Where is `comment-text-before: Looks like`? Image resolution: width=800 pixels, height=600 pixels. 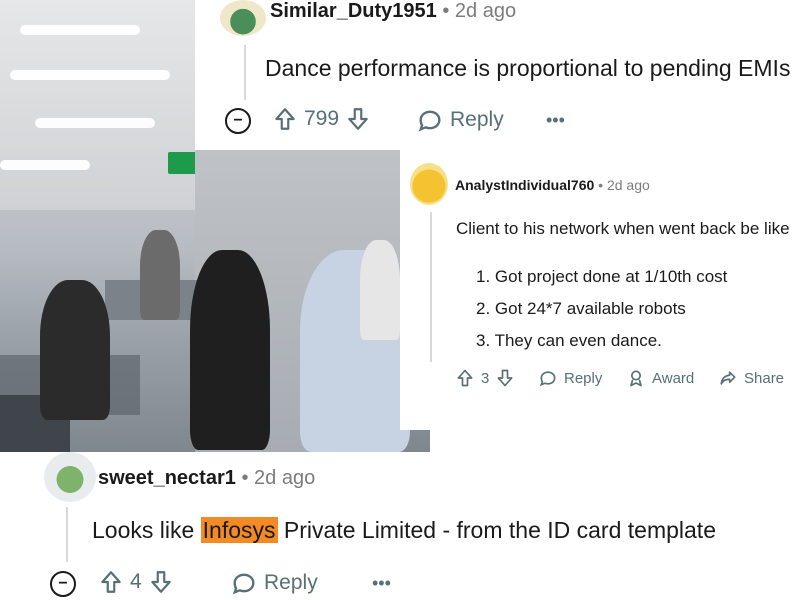 comment-text-before: Looks like is located at coordinates (146, 530).